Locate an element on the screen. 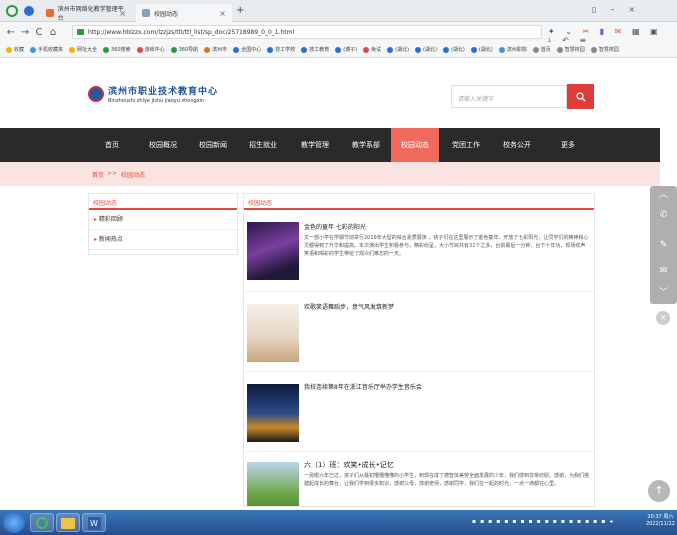 The height and width of the screenshot is (535, 677). start-button is located at coordinates (14, 522).